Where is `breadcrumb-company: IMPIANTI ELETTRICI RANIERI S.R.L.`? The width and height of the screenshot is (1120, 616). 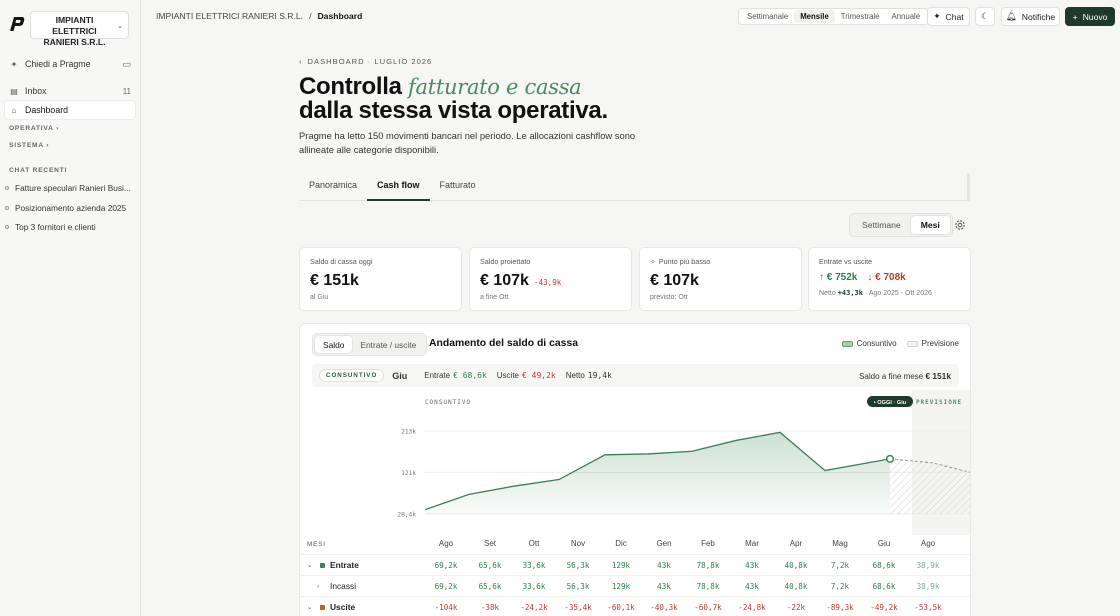
breadcrumb-company: IMPIANTI ELETTRICI RANIERI S.R.L. is located at coordinates (229, 16).